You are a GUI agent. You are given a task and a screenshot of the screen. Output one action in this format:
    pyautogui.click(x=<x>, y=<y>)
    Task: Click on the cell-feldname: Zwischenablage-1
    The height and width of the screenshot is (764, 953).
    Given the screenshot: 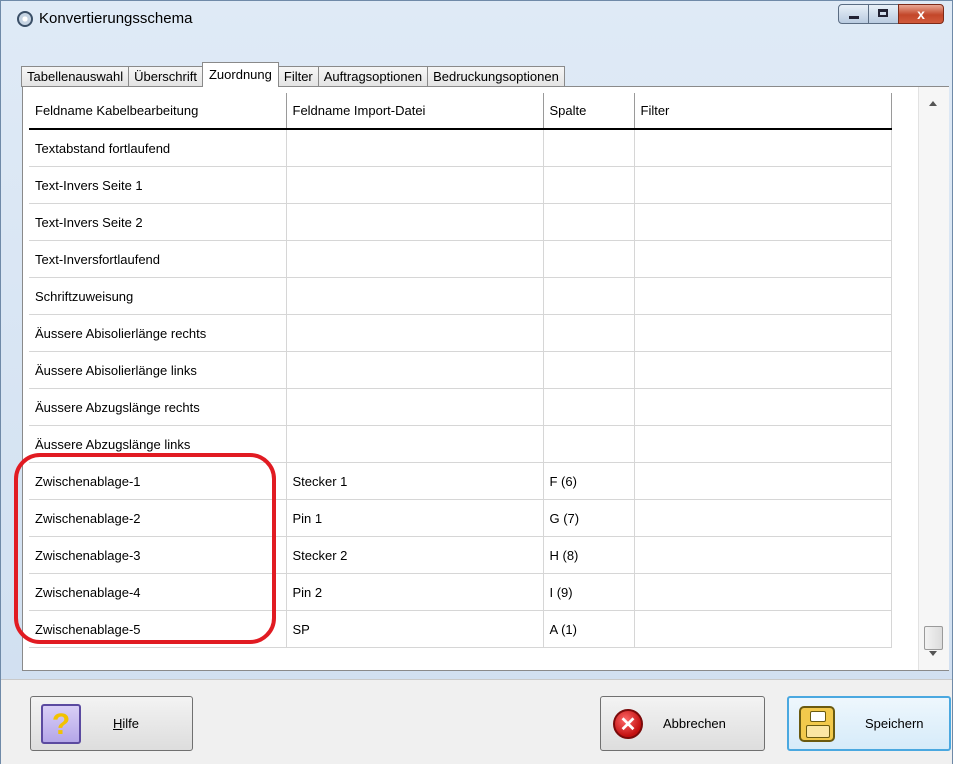 What is the action you would take?
    pyautogui.click(x=158, y=481)
    